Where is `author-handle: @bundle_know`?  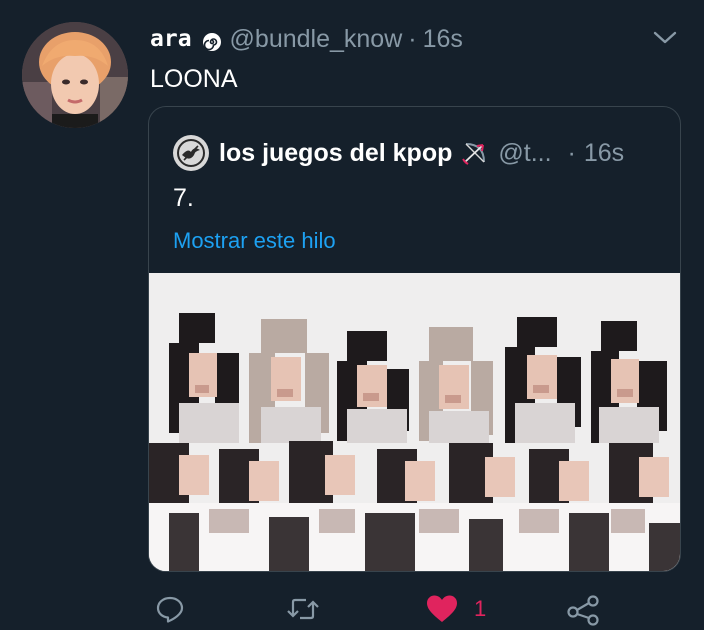 author-handle: @bundle_know is located at coordinates (316, 39).